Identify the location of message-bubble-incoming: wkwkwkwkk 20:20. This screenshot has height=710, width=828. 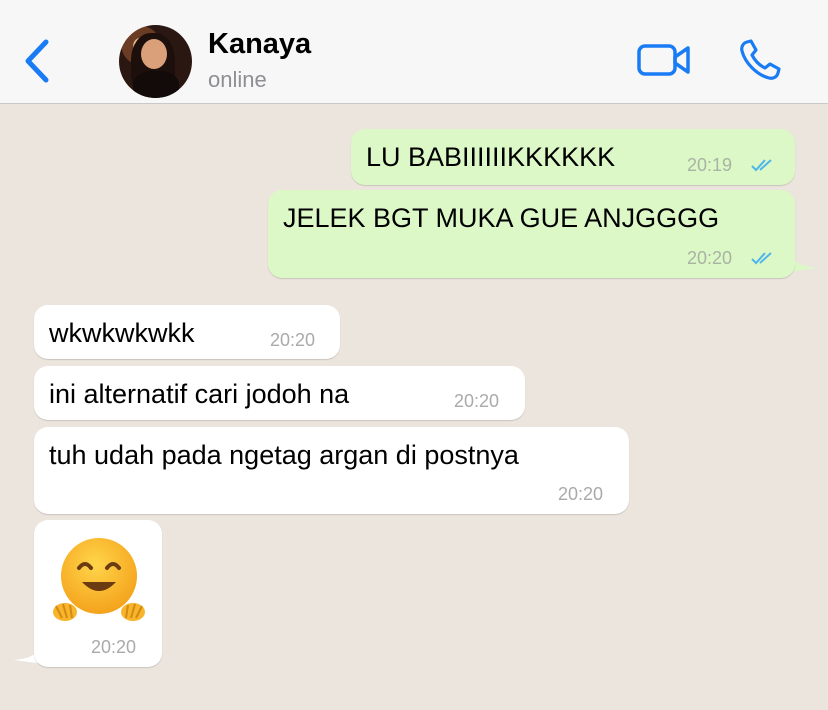
(187, 332).